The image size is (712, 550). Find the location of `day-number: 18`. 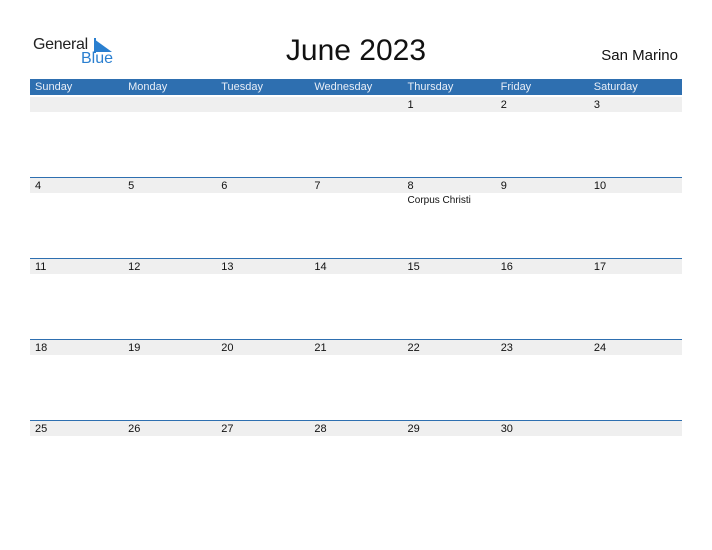

day-number: 18 is located at coordinates (41, 348).